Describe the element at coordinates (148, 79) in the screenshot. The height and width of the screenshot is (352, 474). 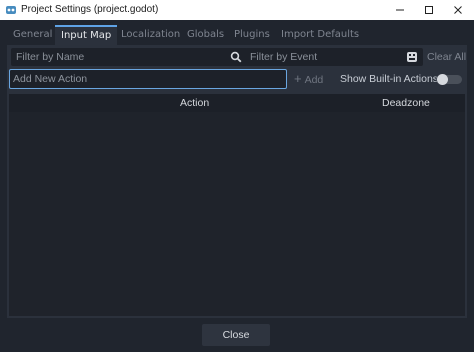
I see `add-new-action-input: Add New Action` at that location.